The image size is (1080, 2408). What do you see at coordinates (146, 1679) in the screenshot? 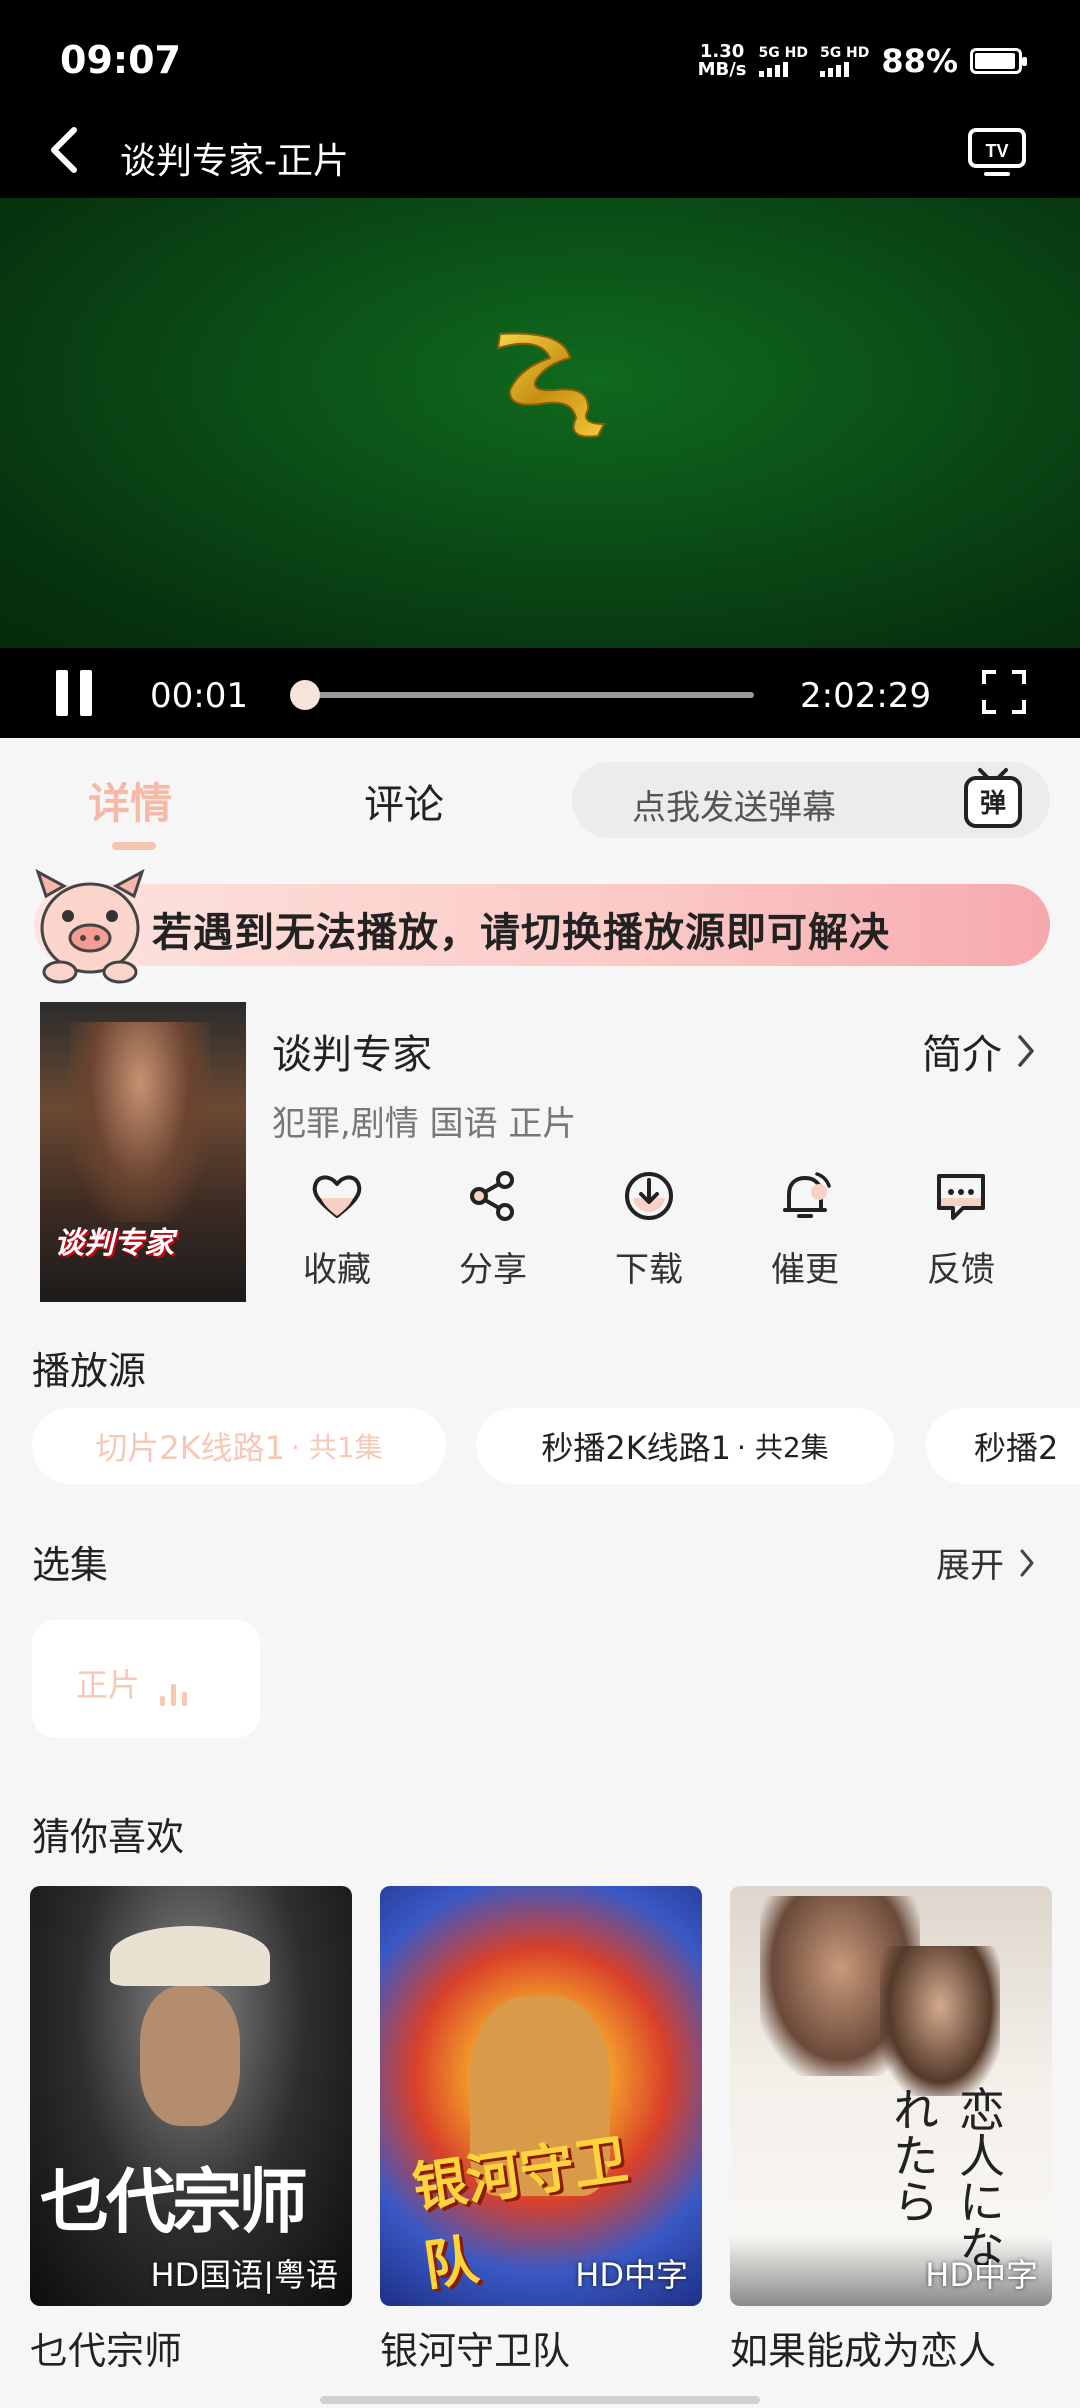
I see `episode-item: 正片` at bounding box center [146, 1679].